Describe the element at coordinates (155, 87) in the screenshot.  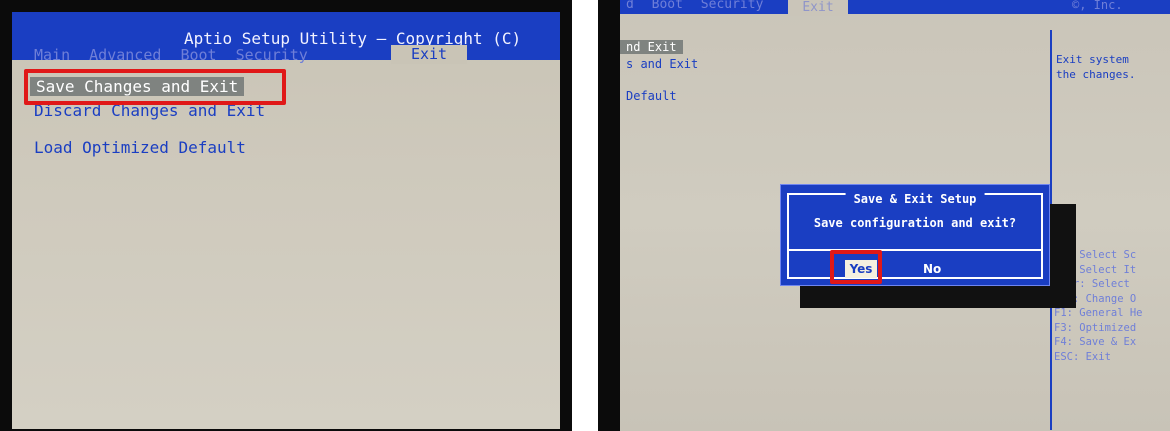
I see `highlight-box-save-exit` at that location.